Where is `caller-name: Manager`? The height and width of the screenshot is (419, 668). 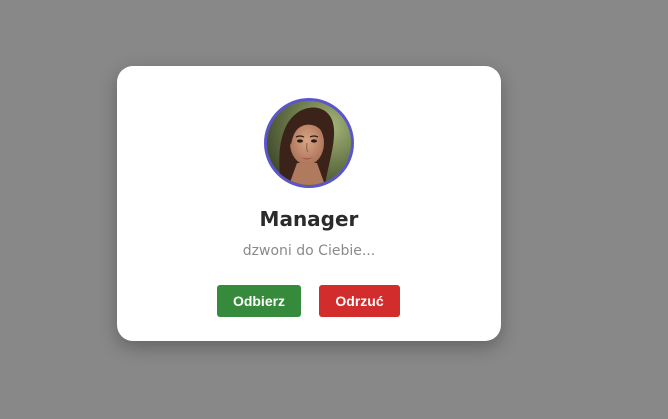 caller-name: Manager is located at coordinates (309, 219).